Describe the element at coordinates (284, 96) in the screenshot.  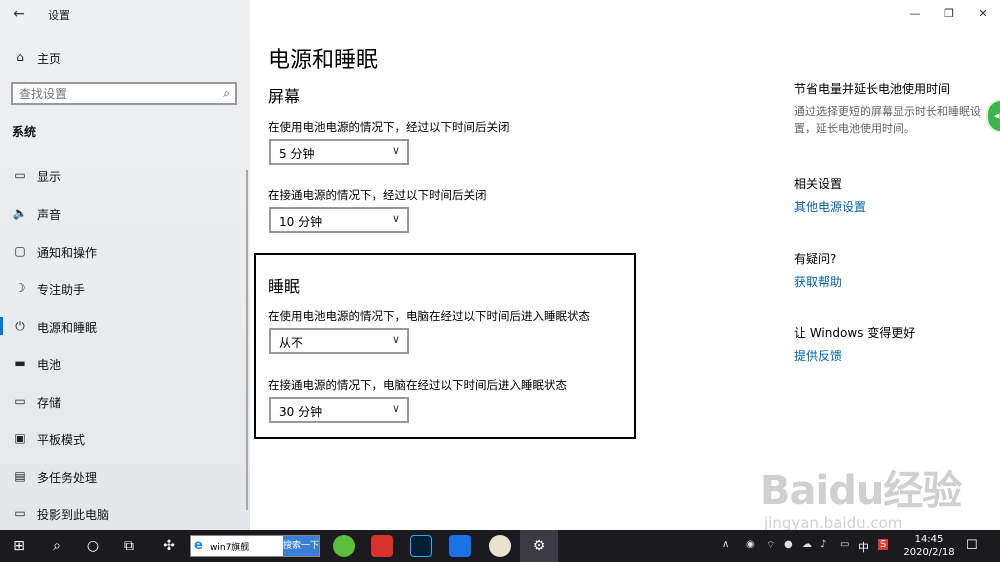
I see `screen-section-title: 屏幕` at that location.